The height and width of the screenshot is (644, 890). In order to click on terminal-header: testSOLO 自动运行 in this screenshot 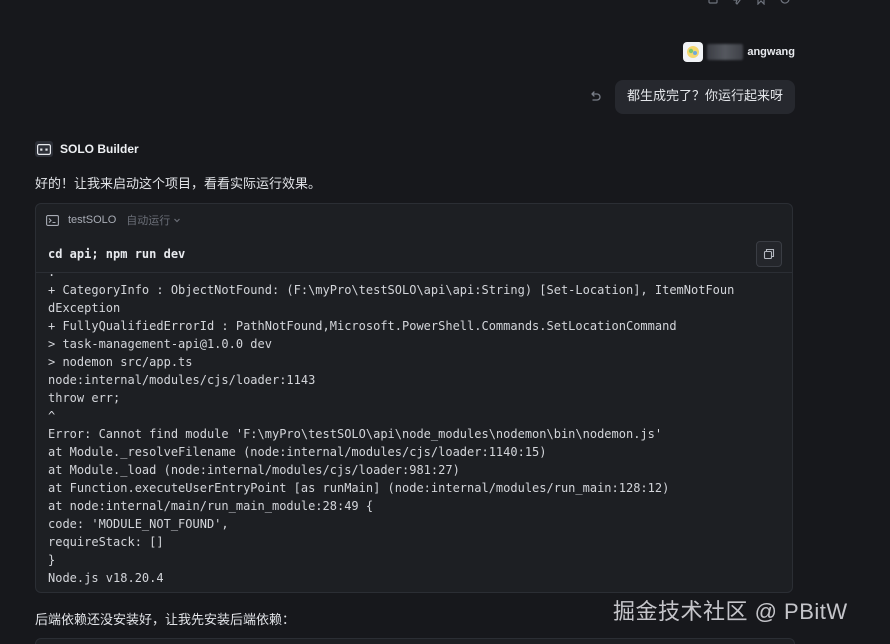, I will do `click(414, 220)`.